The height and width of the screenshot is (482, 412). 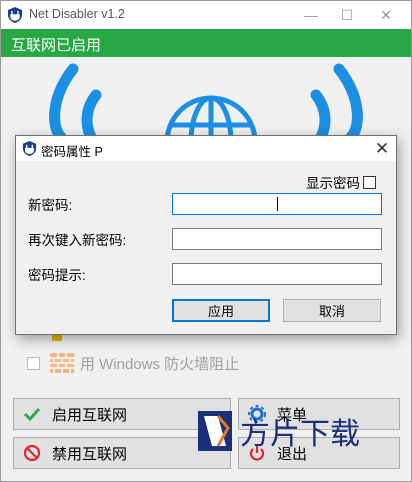 I want to click on wifi-right-icon, so click(x=336, y=100).